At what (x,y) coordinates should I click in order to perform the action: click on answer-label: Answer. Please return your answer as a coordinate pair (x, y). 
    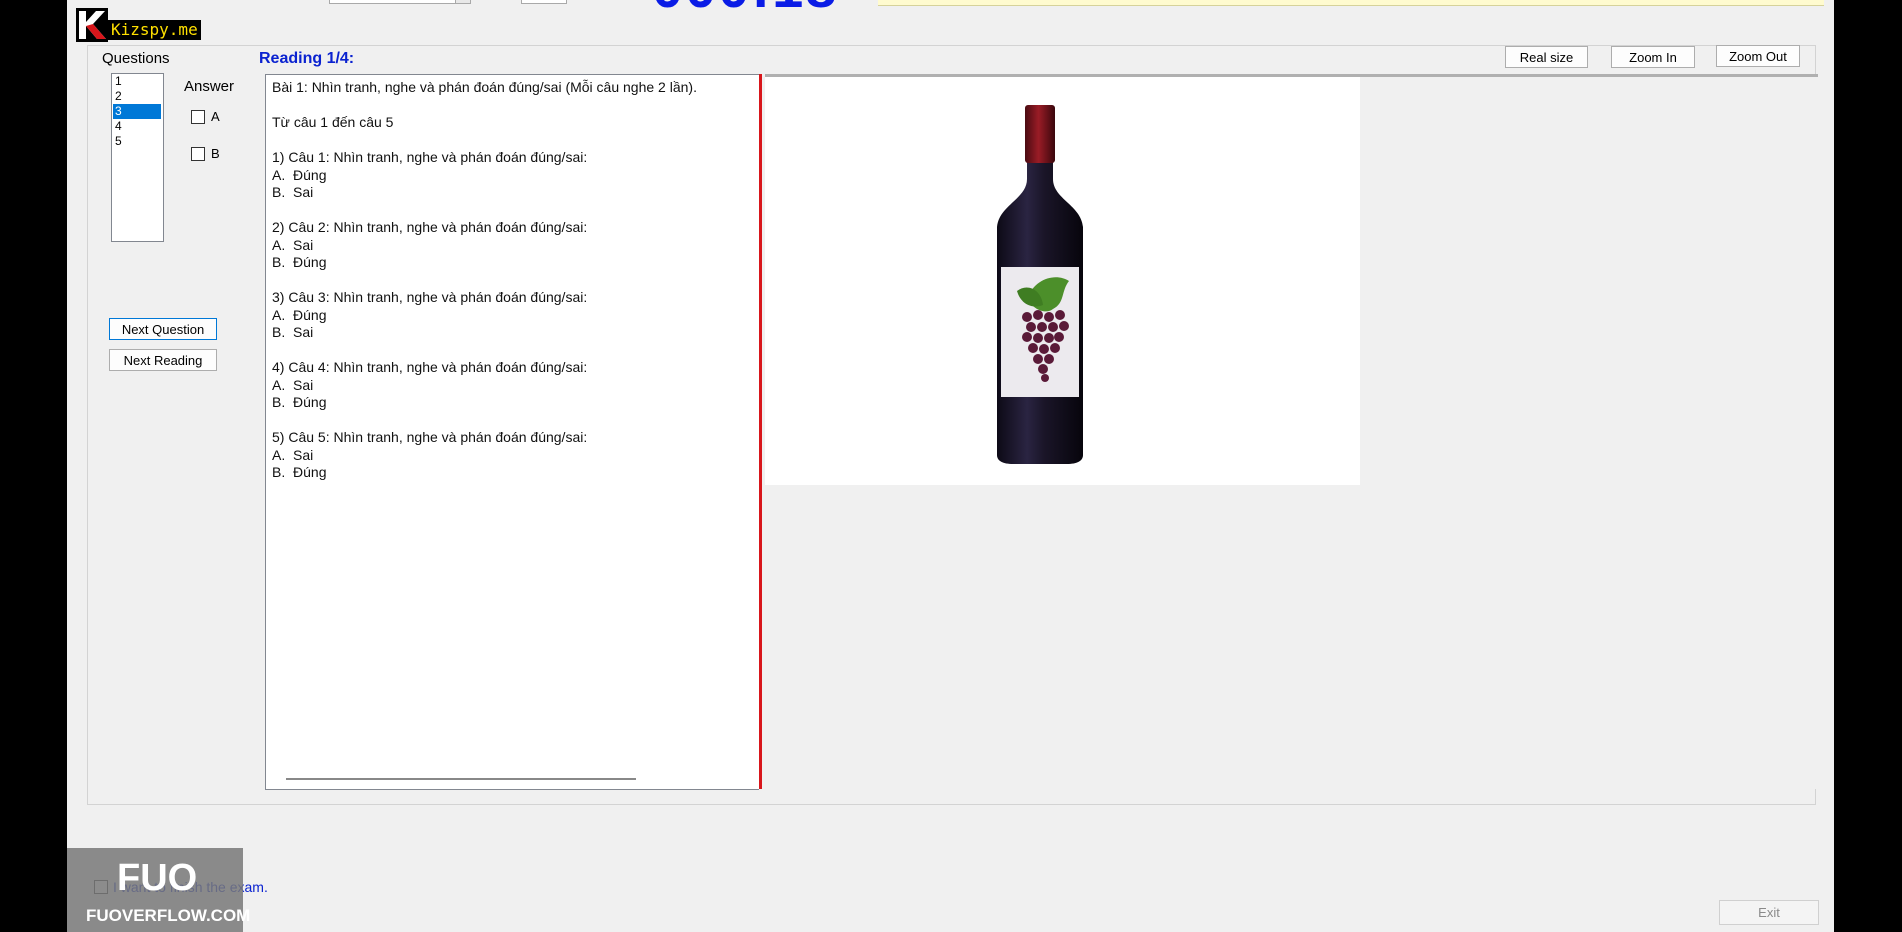
    Looking at the image, I should click on (209, 86).